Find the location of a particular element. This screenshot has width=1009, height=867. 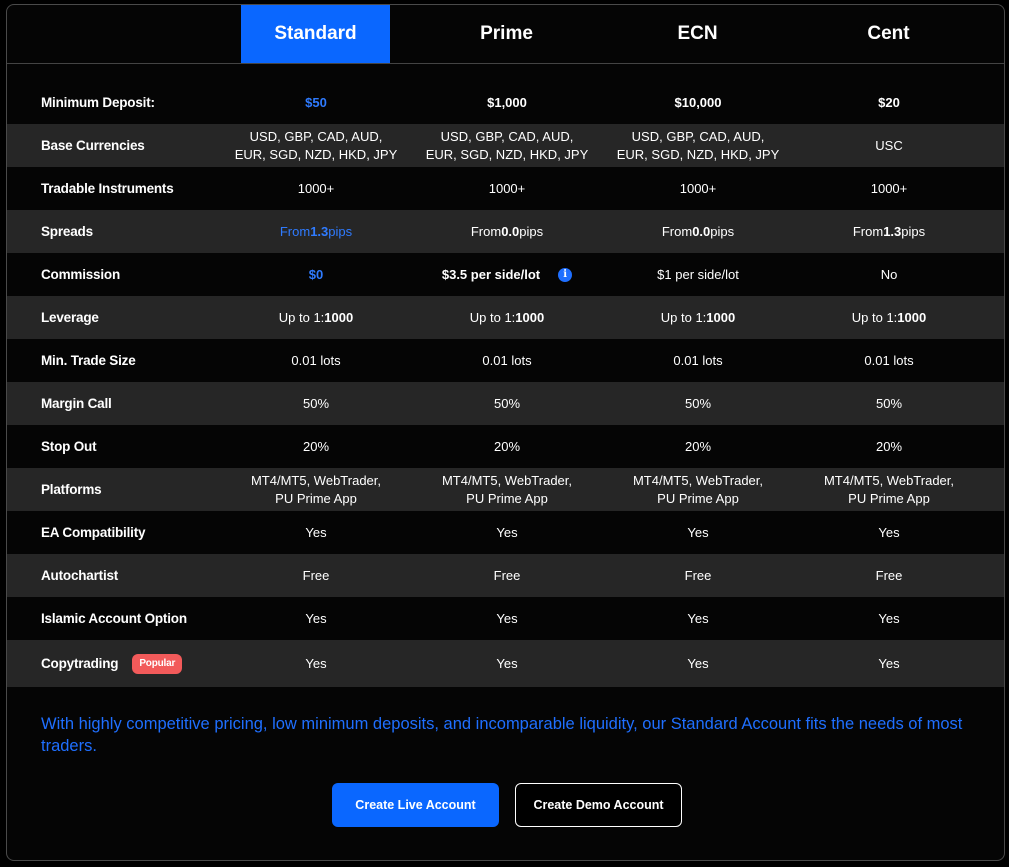

table-row-minimum-deposit: Minimum Deposit: $50 $1,000 $10,000 $20 is located at coordinates (505, 102).